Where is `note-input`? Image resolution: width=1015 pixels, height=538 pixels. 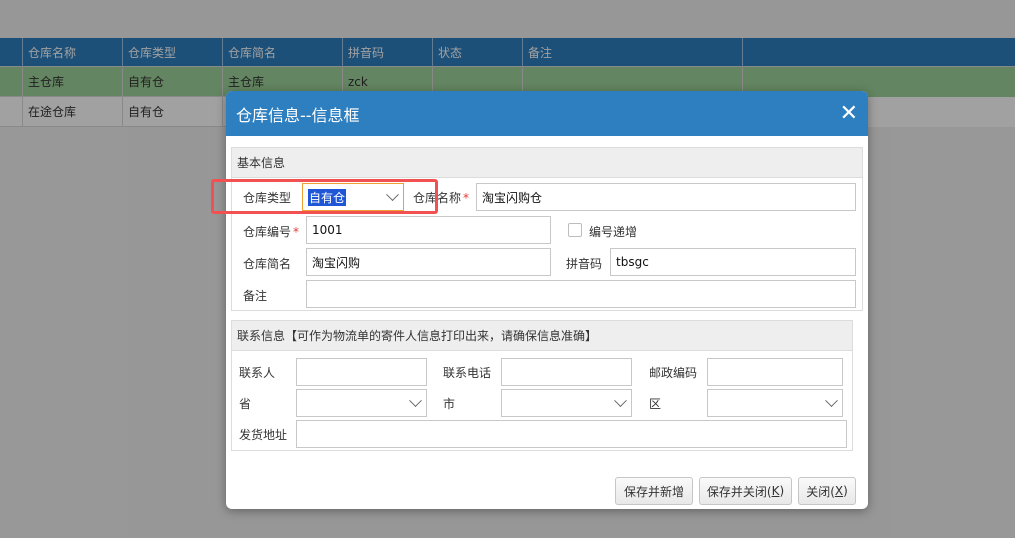
note-input is located at coordinates (581, 294).